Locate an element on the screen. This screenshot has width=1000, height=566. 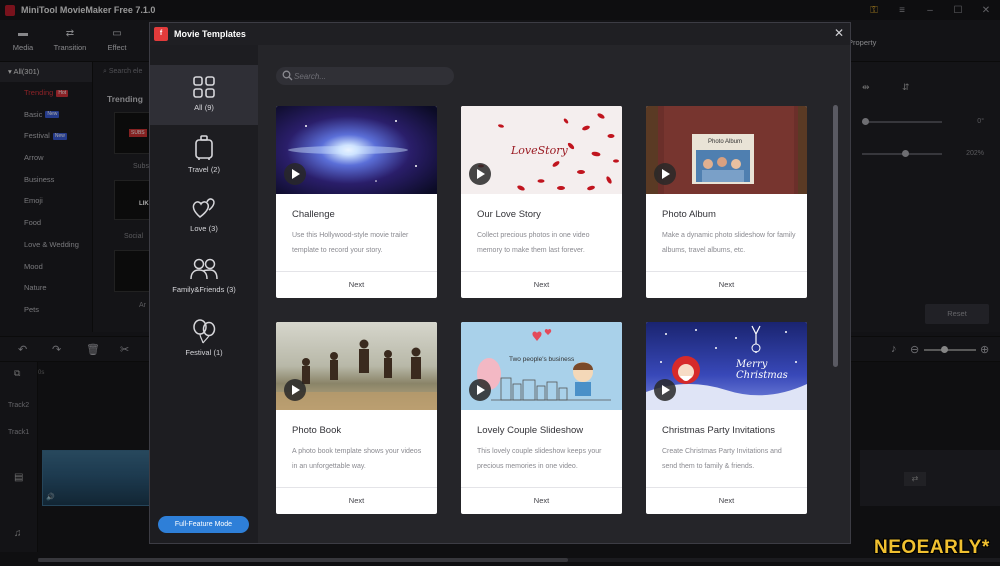
template-list-scrollbar is located at coordinates (835, 236).